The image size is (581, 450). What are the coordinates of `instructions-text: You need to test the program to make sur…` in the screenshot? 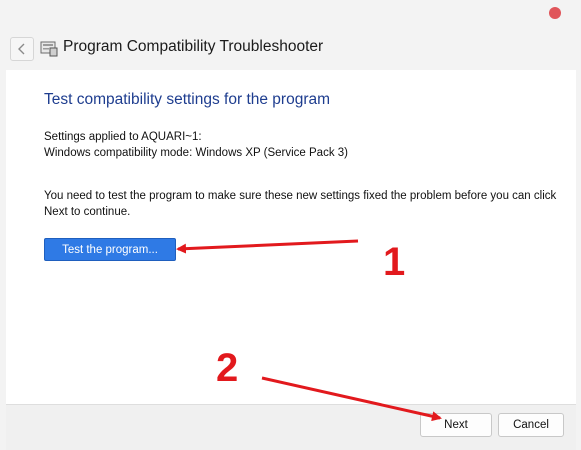 It's located at (300, 204).